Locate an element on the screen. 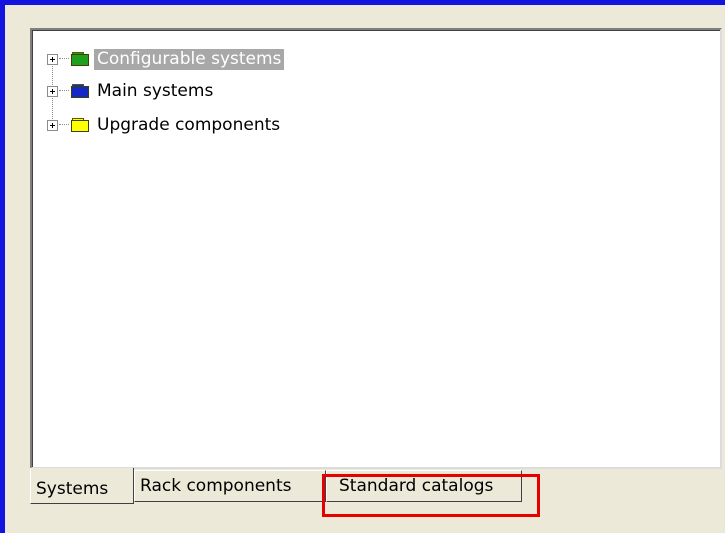 This screenshot has width=725, height=533. tab-label: Systems is located at coordinates (72, 488).